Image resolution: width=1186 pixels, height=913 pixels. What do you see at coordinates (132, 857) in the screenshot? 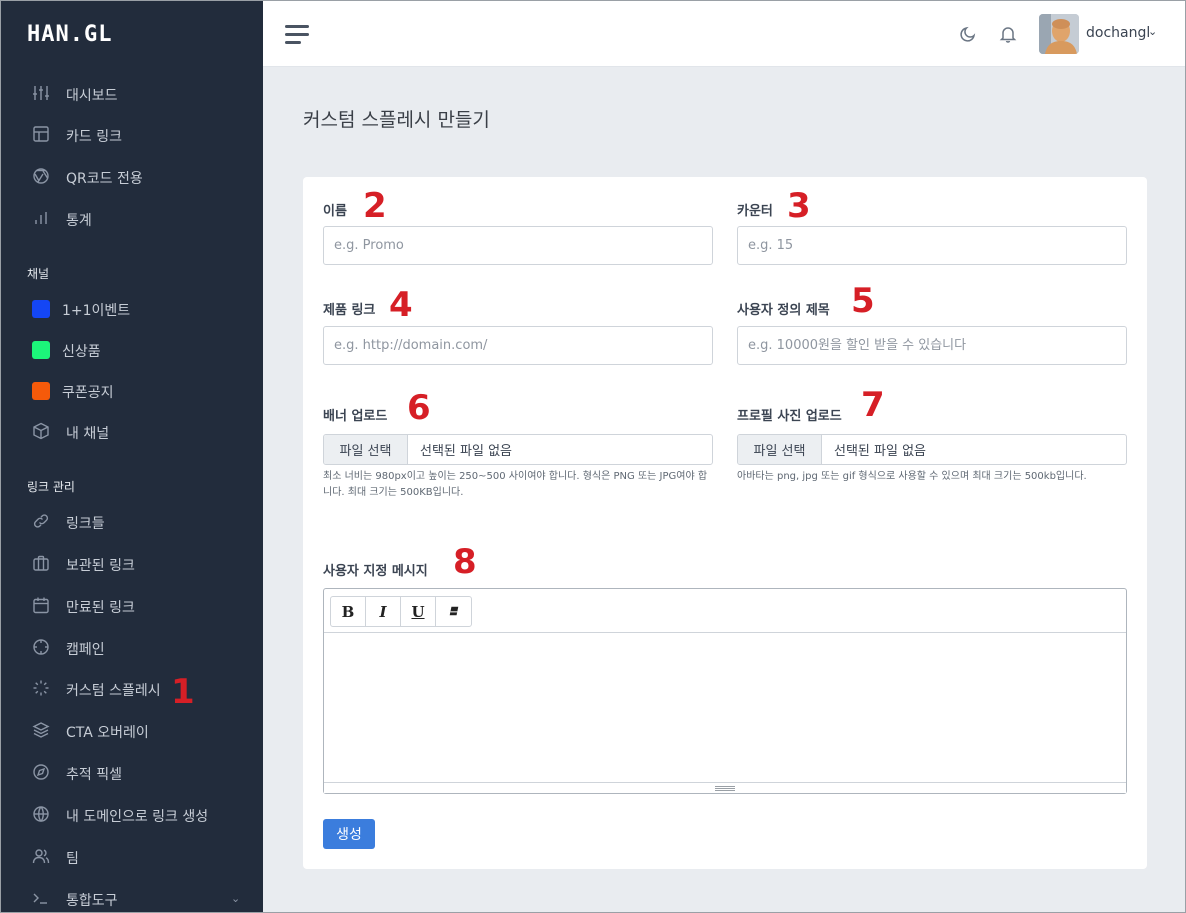
I see `sidebar-item-team: 팀` at bounding box center [132, 857].